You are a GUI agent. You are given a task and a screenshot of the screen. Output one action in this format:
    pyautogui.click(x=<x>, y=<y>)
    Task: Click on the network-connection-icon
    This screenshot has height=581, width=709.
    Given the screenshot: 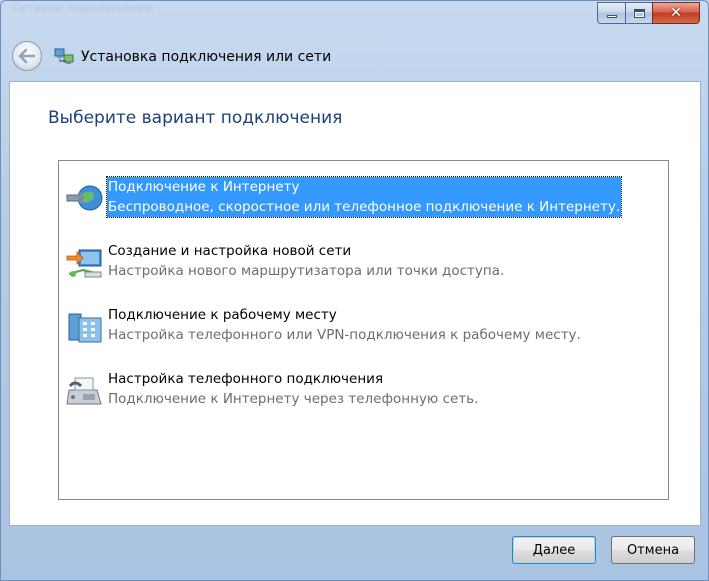 What is the action you would take?
    pyautogui.click(x=64, y=56)
    